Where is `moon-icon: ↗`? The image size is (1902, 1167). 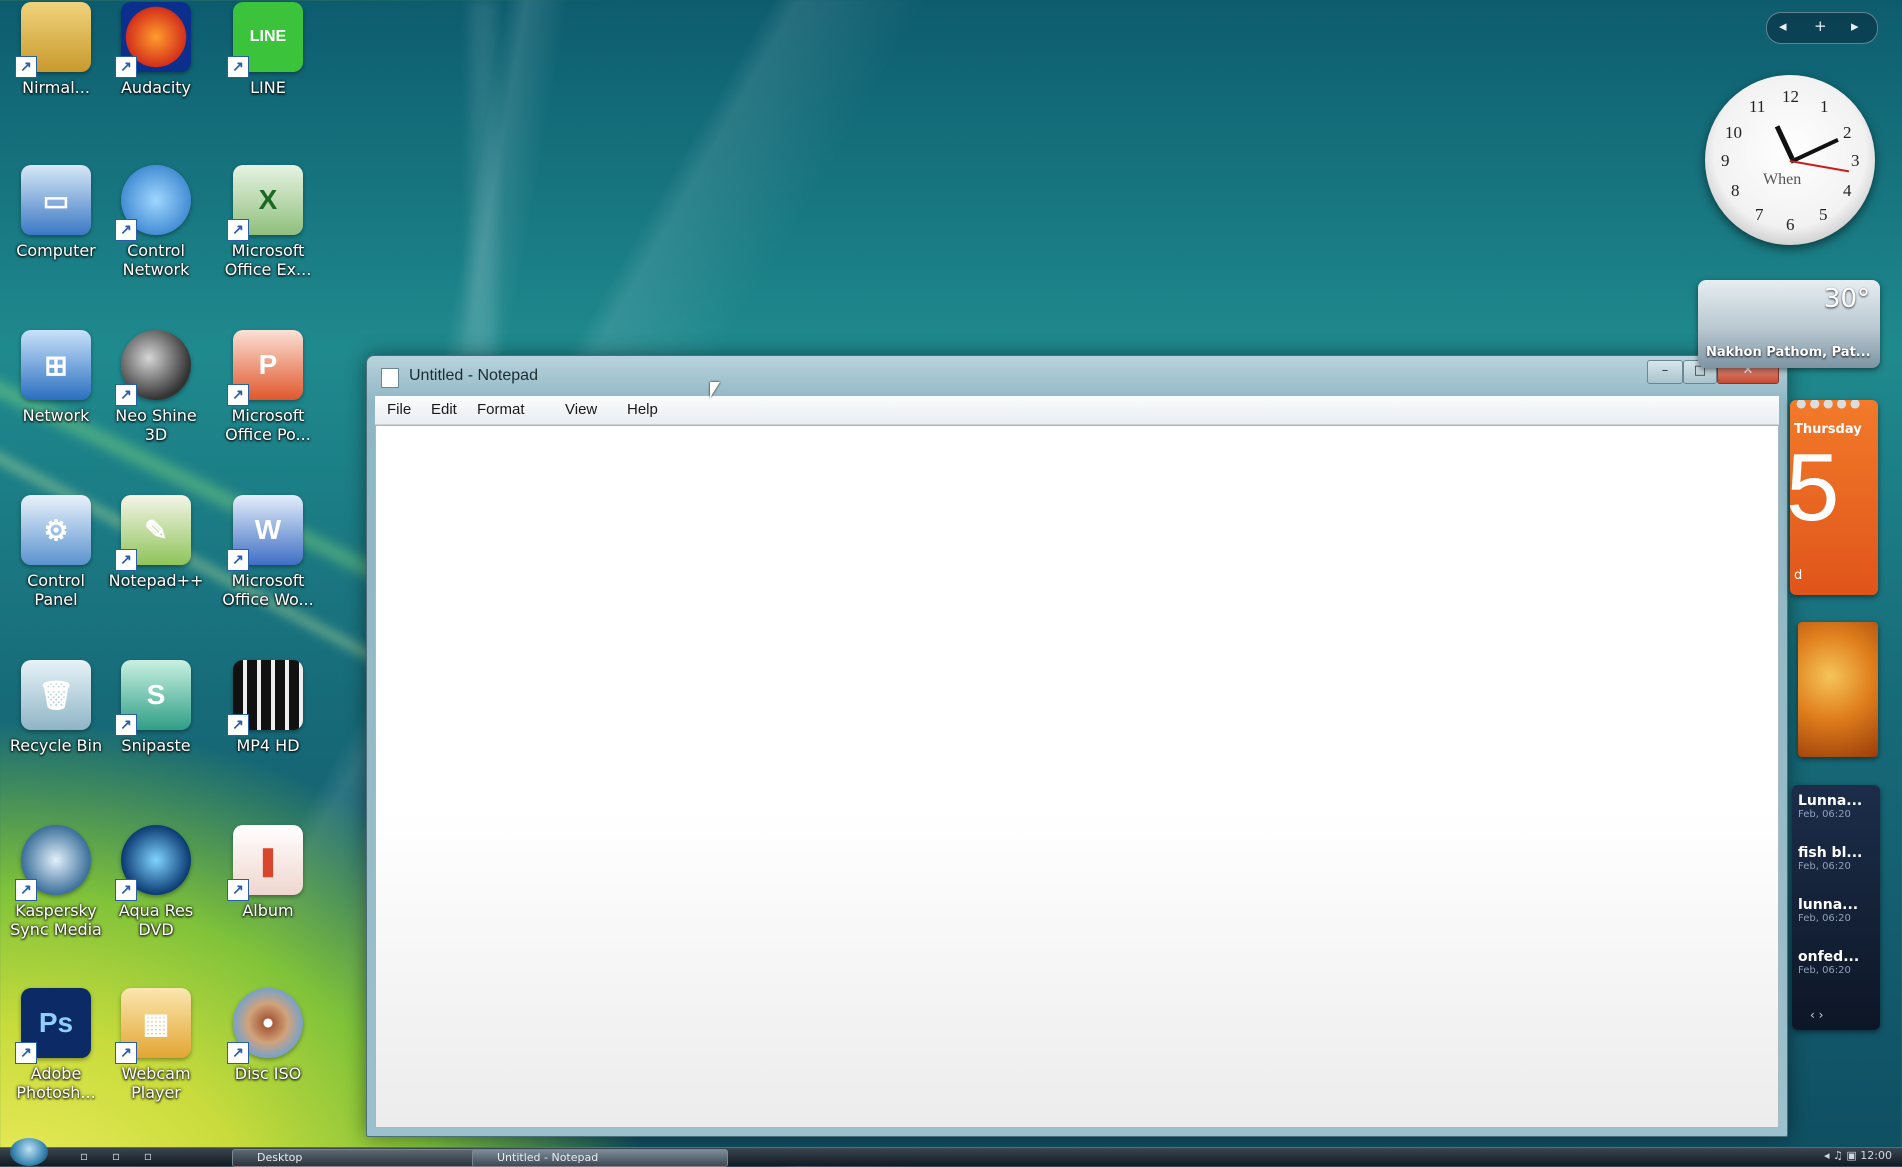
moon-icon: ↗ is located at coordinates (153, 368).